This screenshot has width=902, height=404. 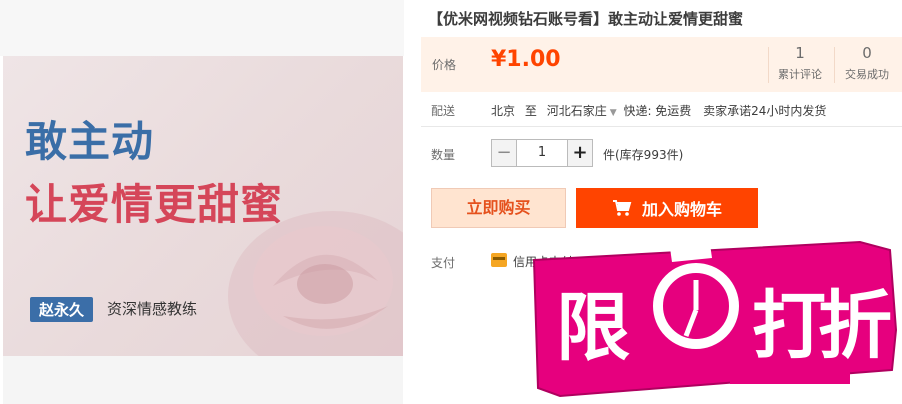 What do you see at coordinates (90, 141) in the screenshot?
I see `banner-headline-line1: 敢主动` at bounding box center [90, 141].